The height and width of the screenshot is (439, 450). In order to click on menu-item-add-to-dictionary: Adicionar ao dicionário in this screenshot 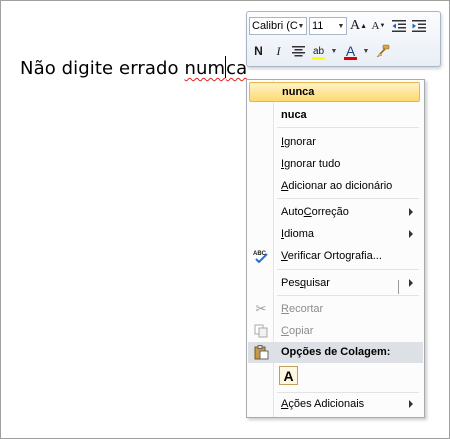, I will do `click(334, 186)`.